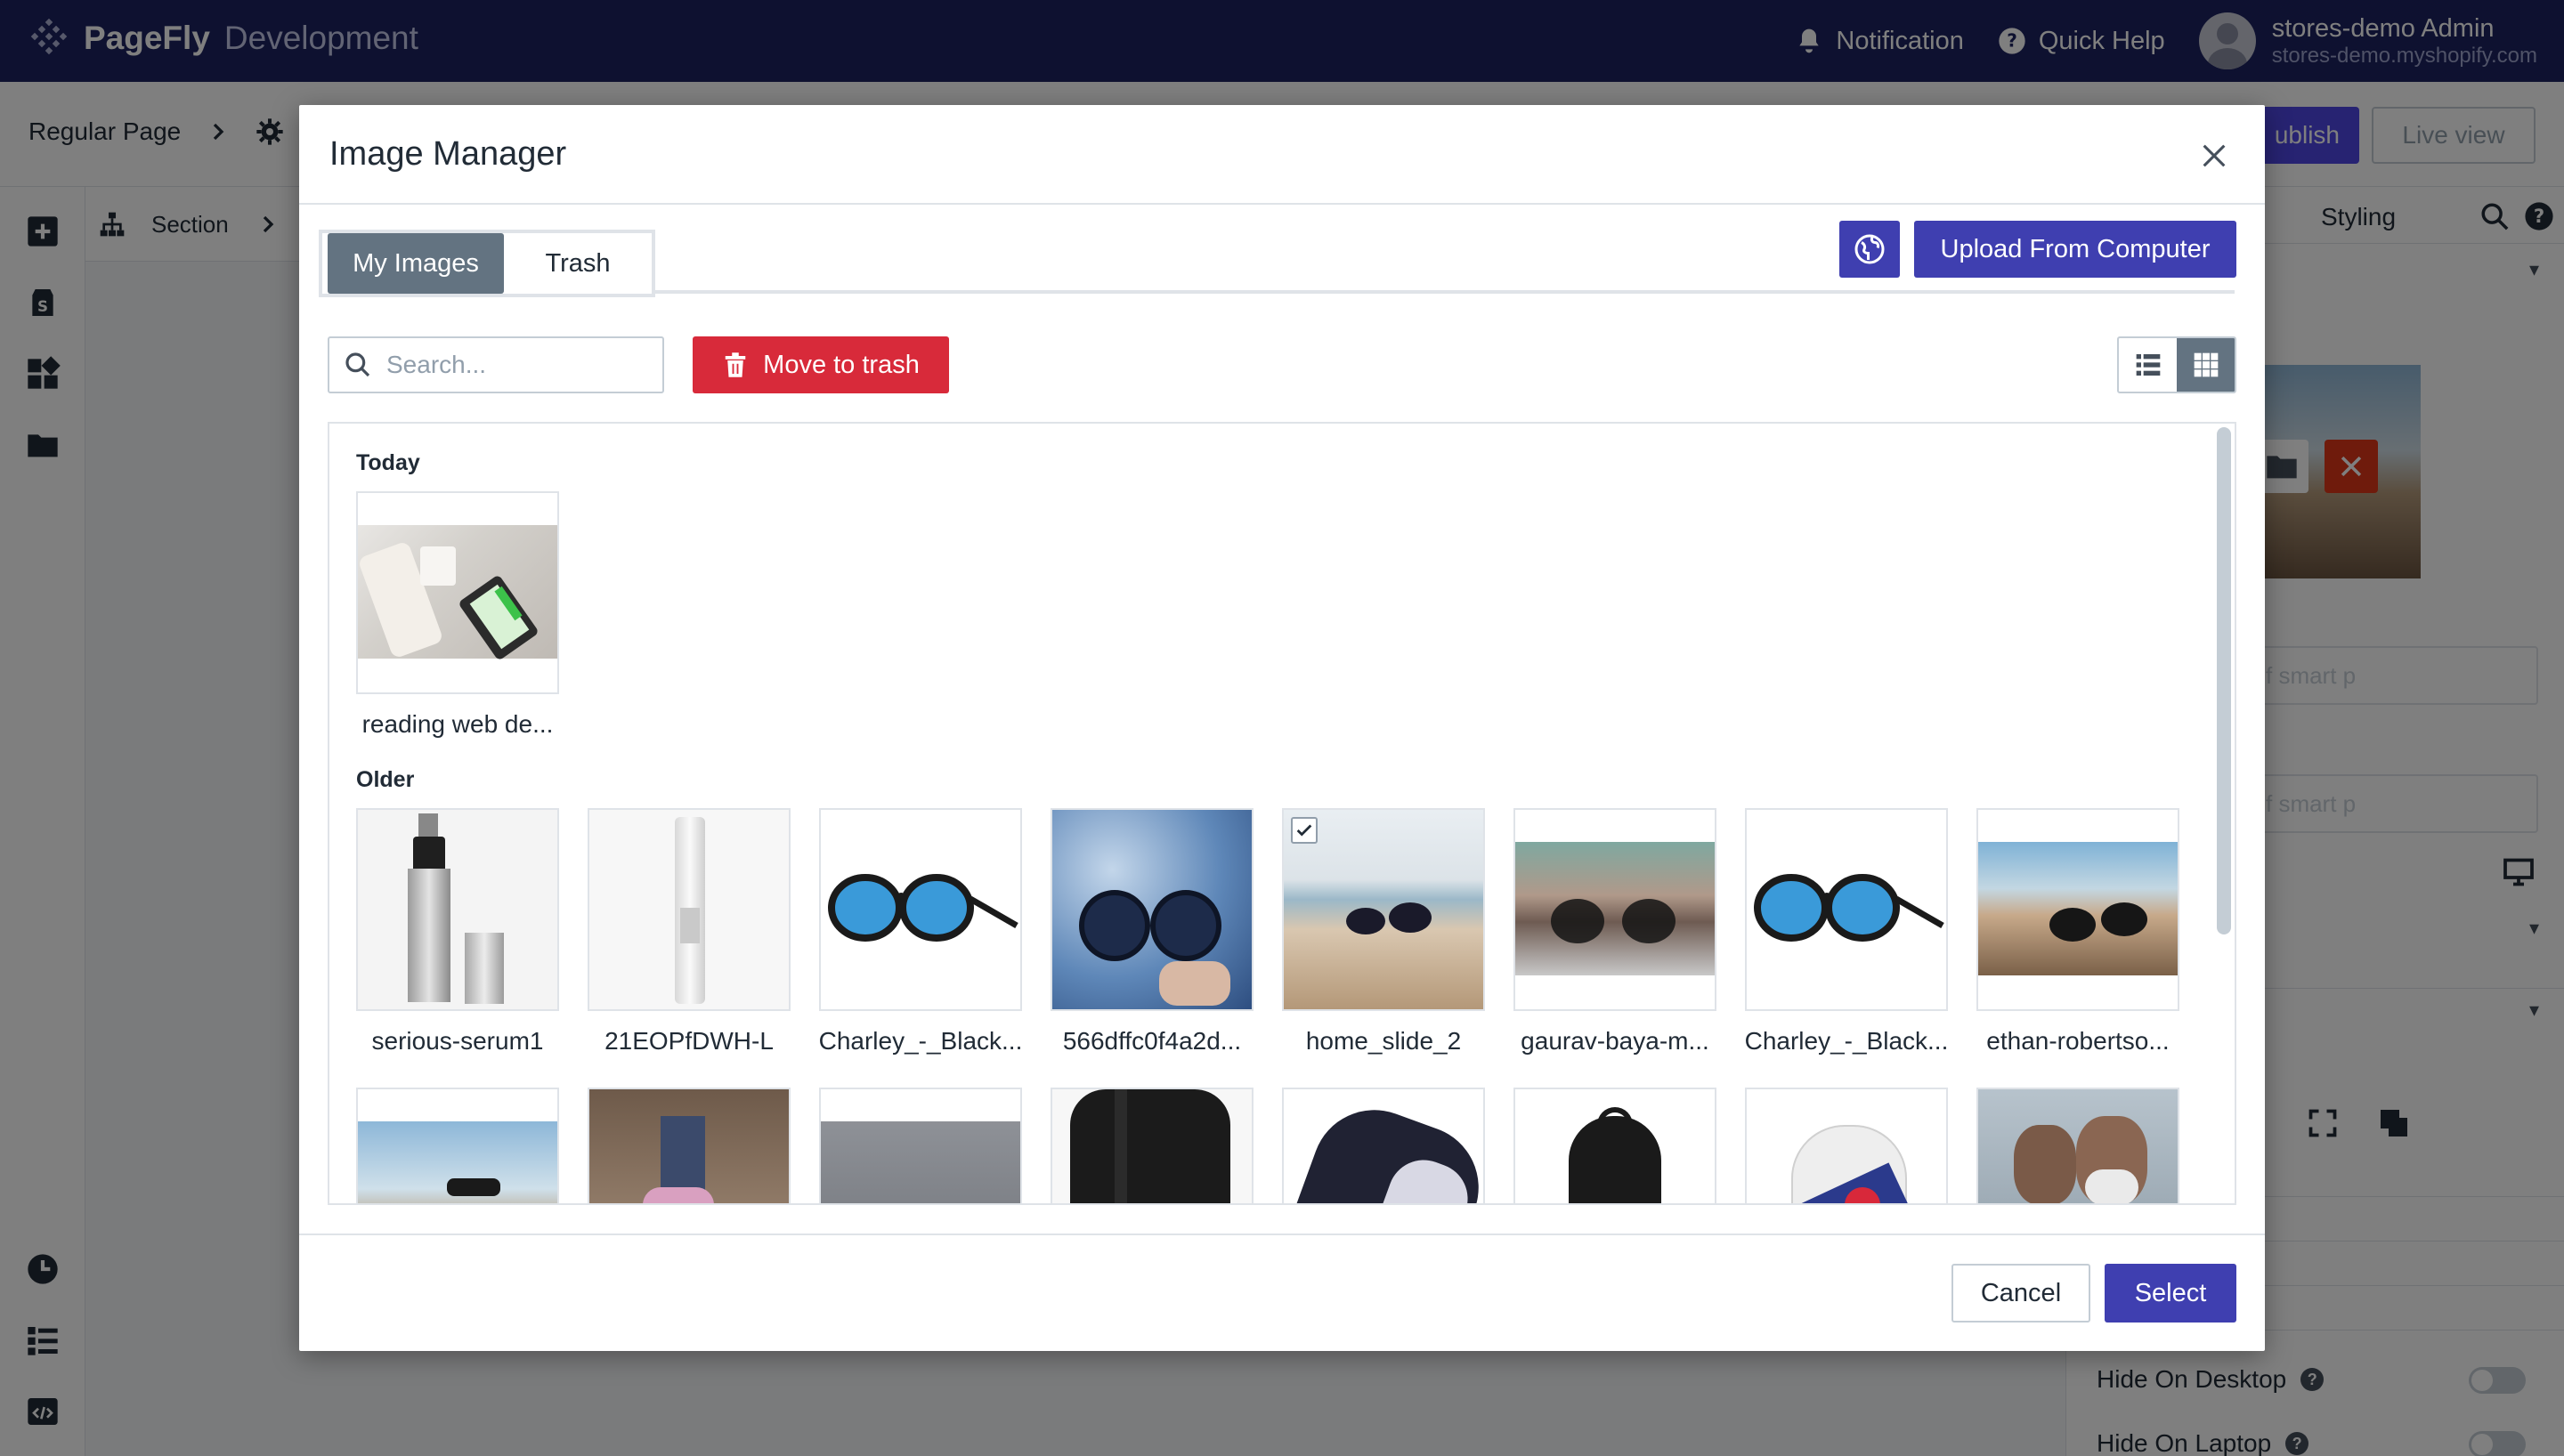  What do you see at coordinates (1445, 292) in the screenshot?
I see `tabs-divider` at bounding box center [1445, 292].